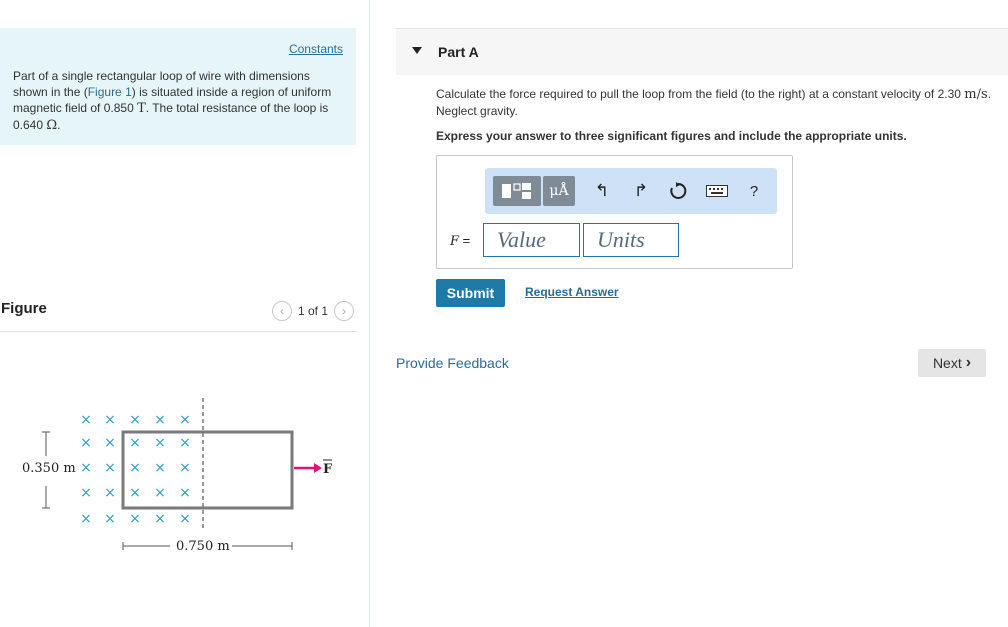 The width and height of the screenshot is (1008, 627). I want to click on field-unit: T, so click(141, 108).